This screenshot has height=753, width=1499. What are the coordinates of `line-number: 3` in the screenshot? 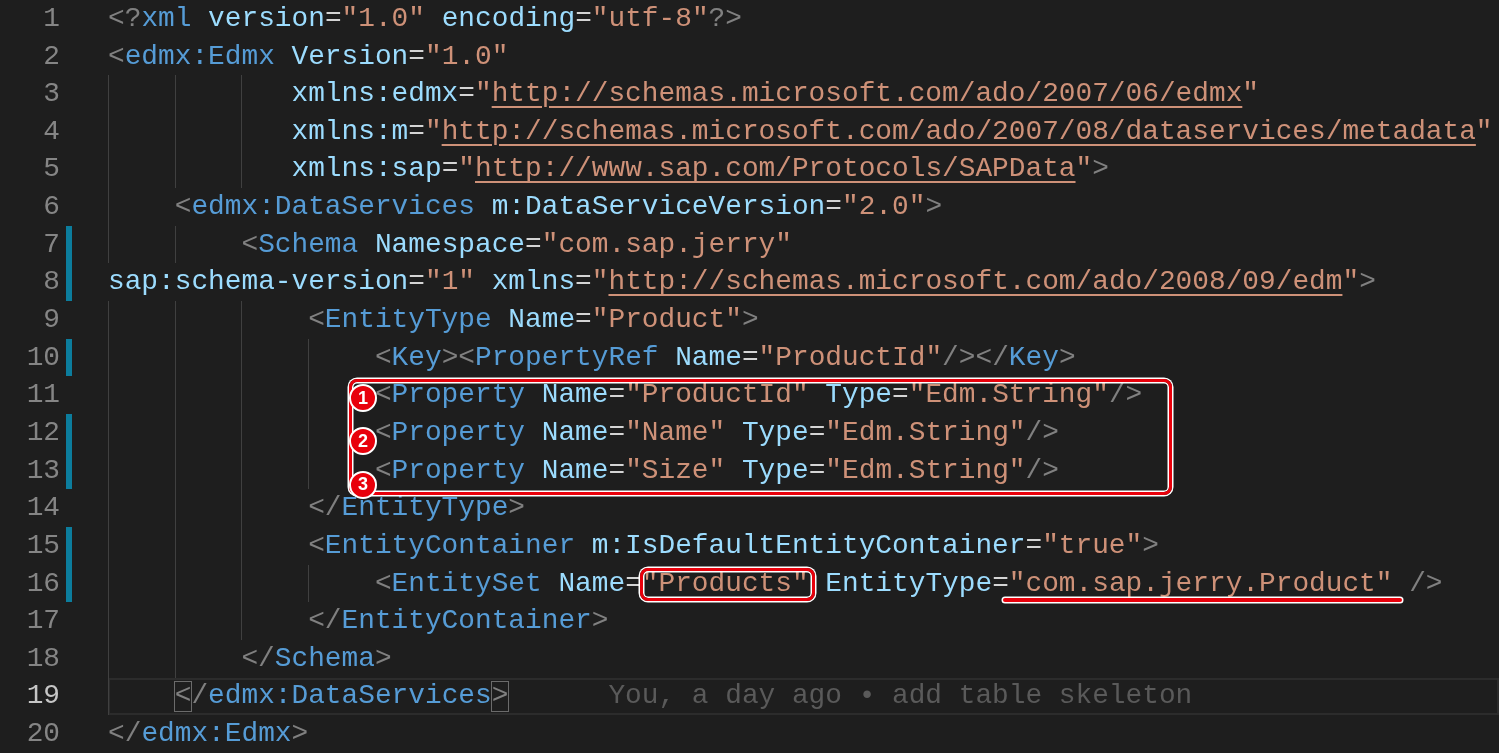 It's located at (51, 94).